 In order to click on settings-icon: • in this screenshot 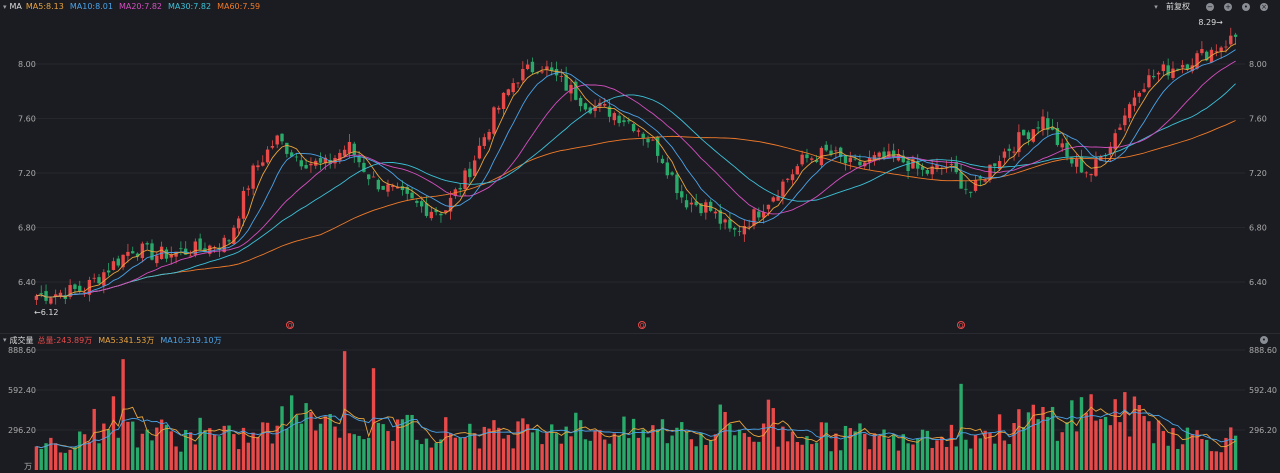, I will do `click(1246, 6)`.